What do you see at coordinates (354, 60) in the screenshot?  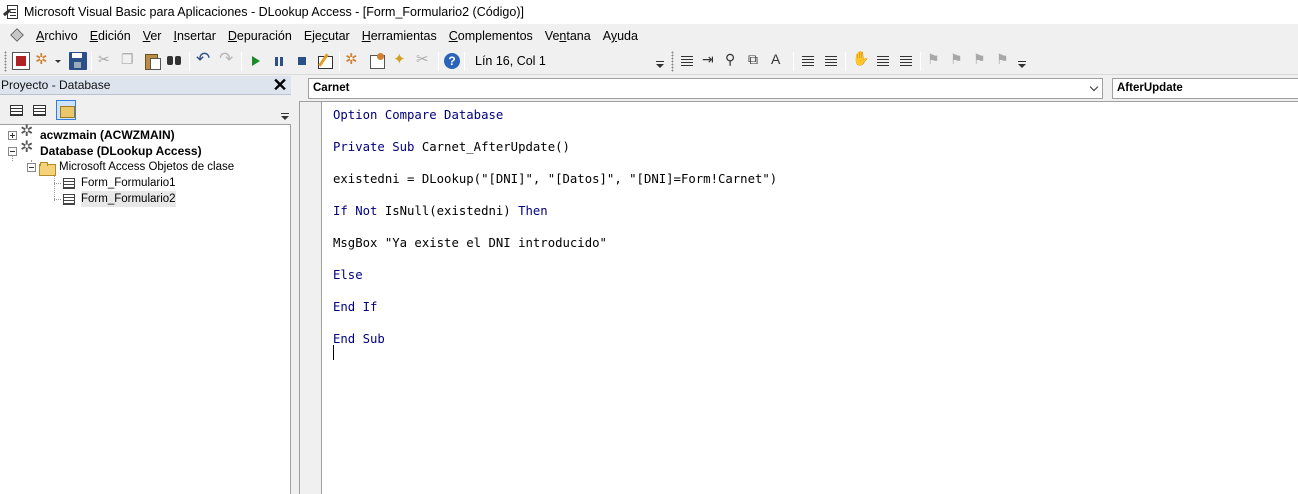 I see `project-explorer-icon` at bounding box center [354, 60].